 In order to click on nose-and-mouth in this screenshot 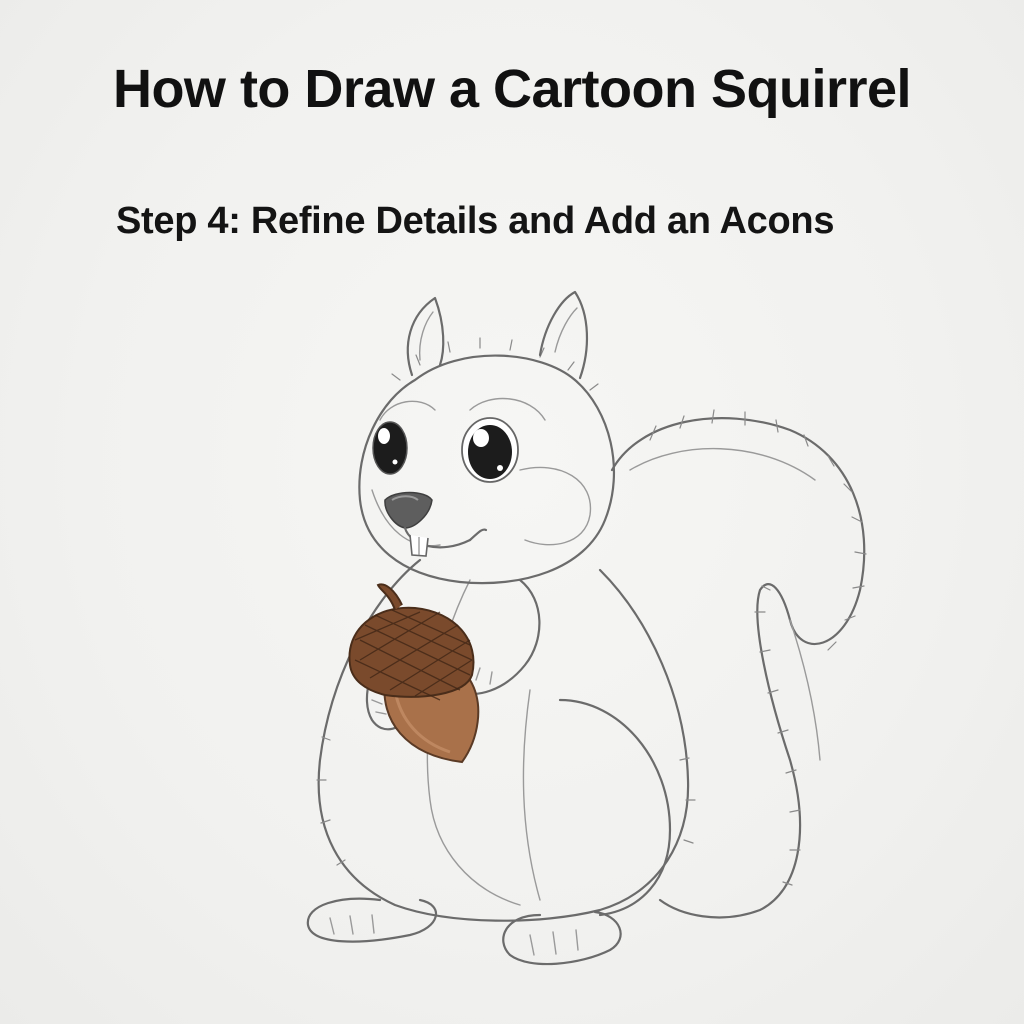, I will do `click(436, 524)`.